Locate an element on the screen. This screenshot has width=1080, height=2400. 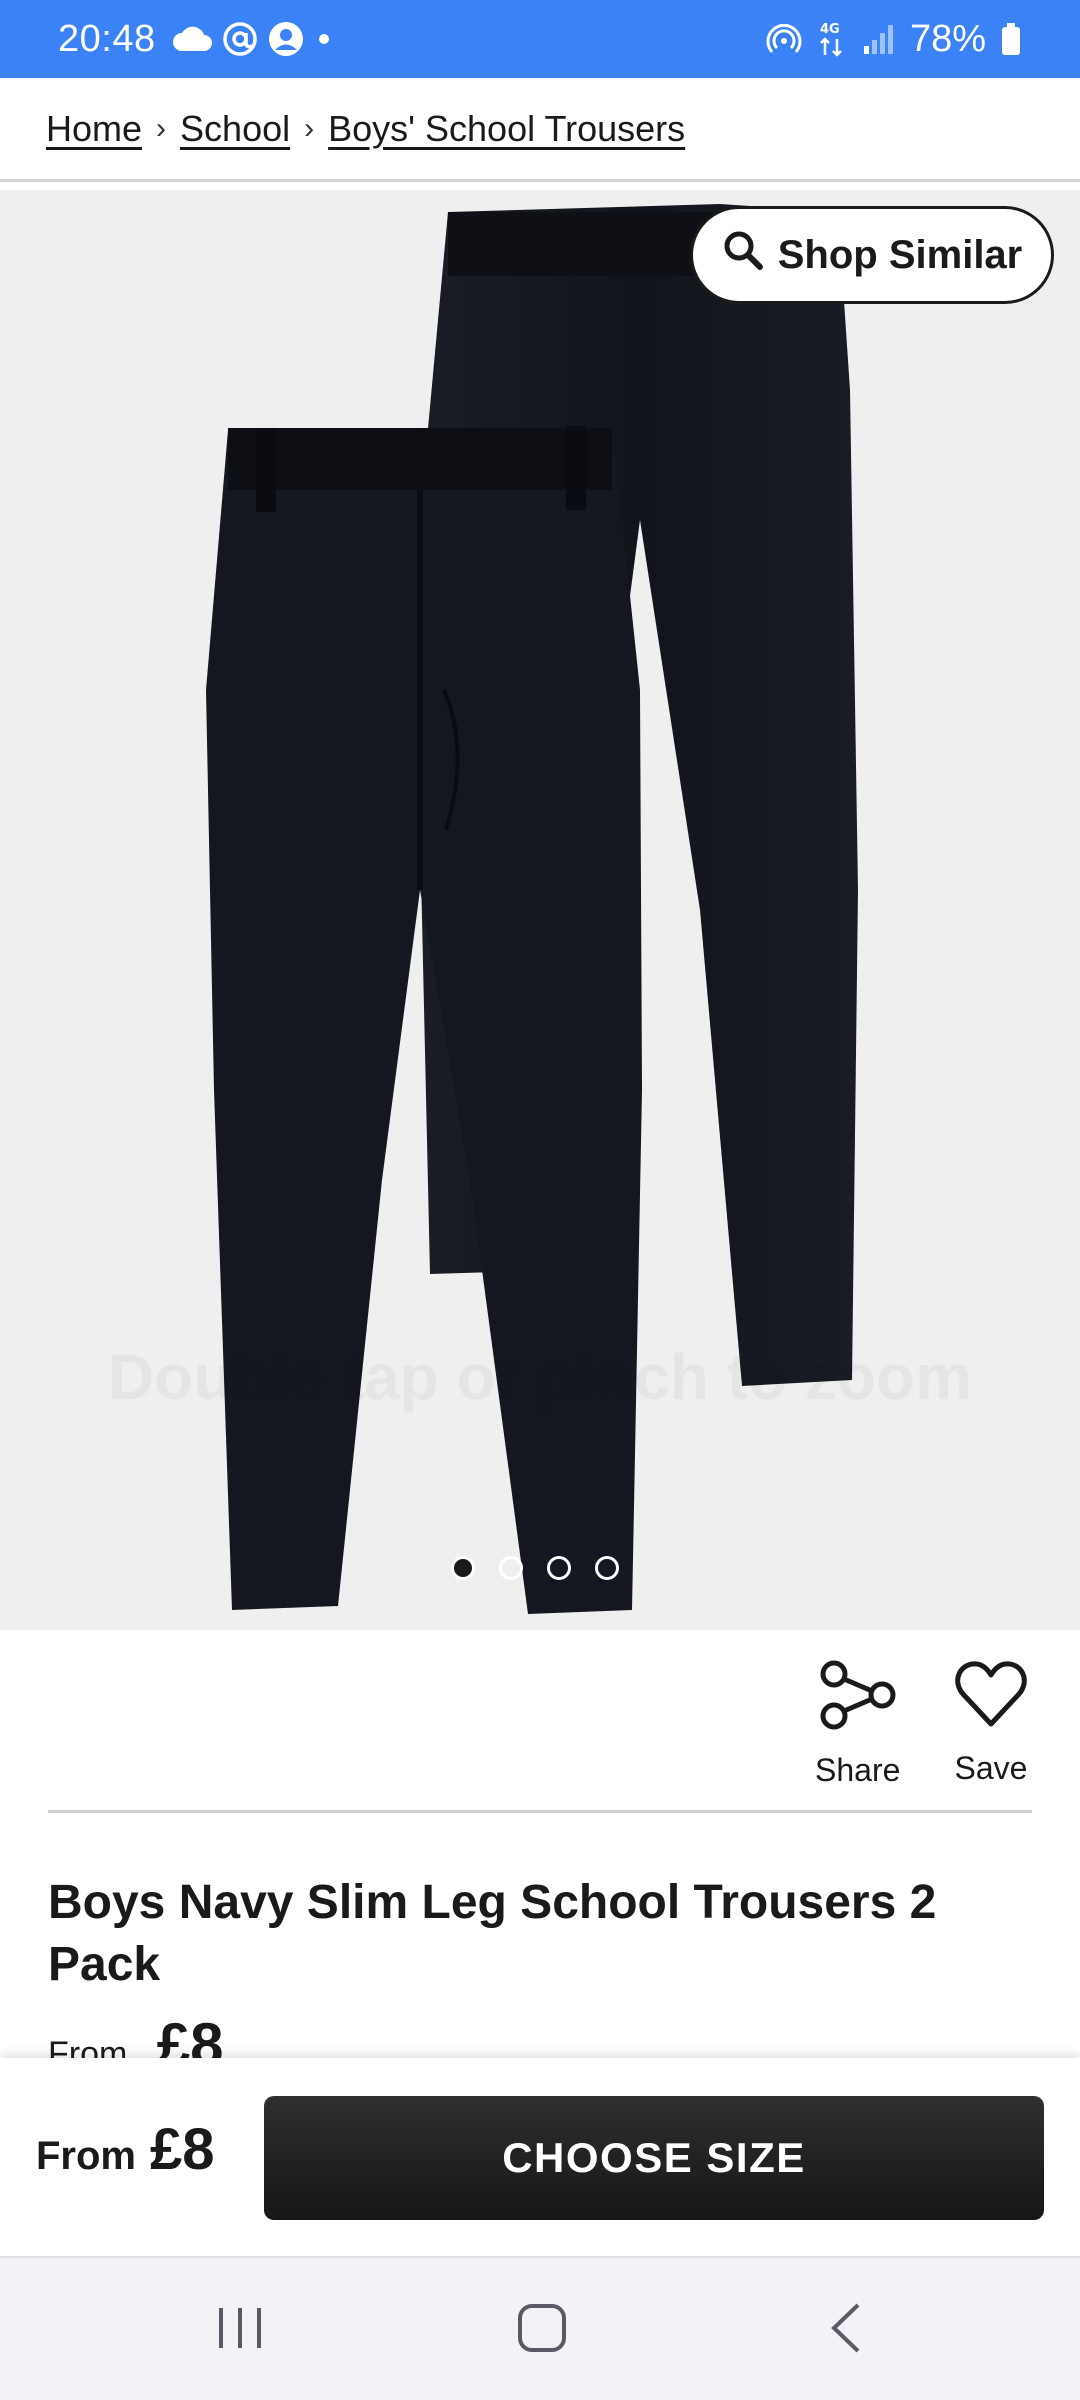
hotspot-icon is located at coordinates (784, 39).